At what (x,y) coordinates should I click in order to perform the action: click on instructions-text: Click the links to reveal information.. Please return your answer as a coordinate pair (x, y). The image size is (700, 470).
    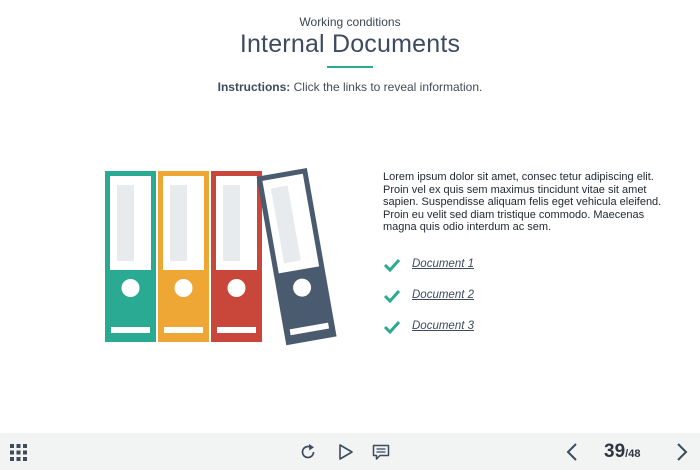
    Looking at the image, I should click on (388, 87).